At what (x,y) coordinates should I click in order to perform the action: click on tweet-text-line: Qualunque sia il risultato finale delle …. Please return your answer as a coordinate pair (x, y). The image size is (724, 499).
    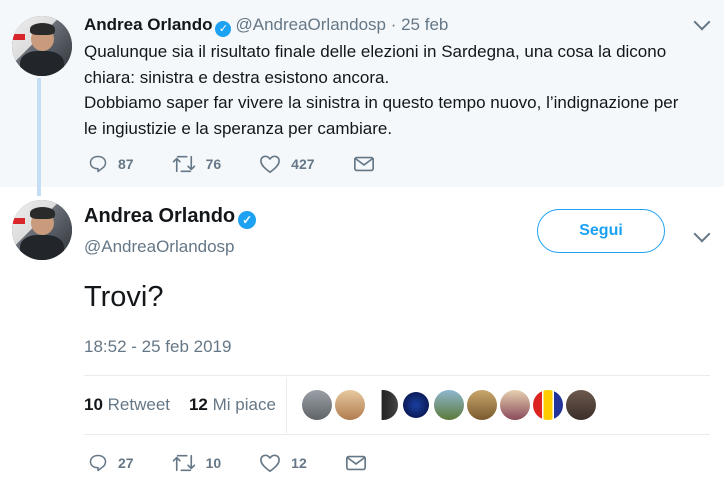
    Looking at the image, I should click on (375, 51).